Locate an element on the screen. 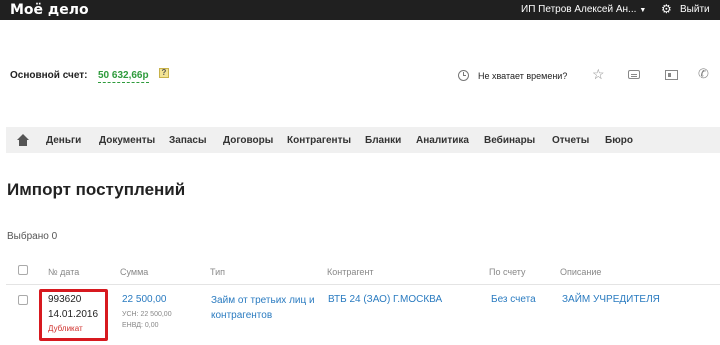 The height and width of the screenshot is (345, 720). account-link: Без счета is located at coordinates (513, 299).